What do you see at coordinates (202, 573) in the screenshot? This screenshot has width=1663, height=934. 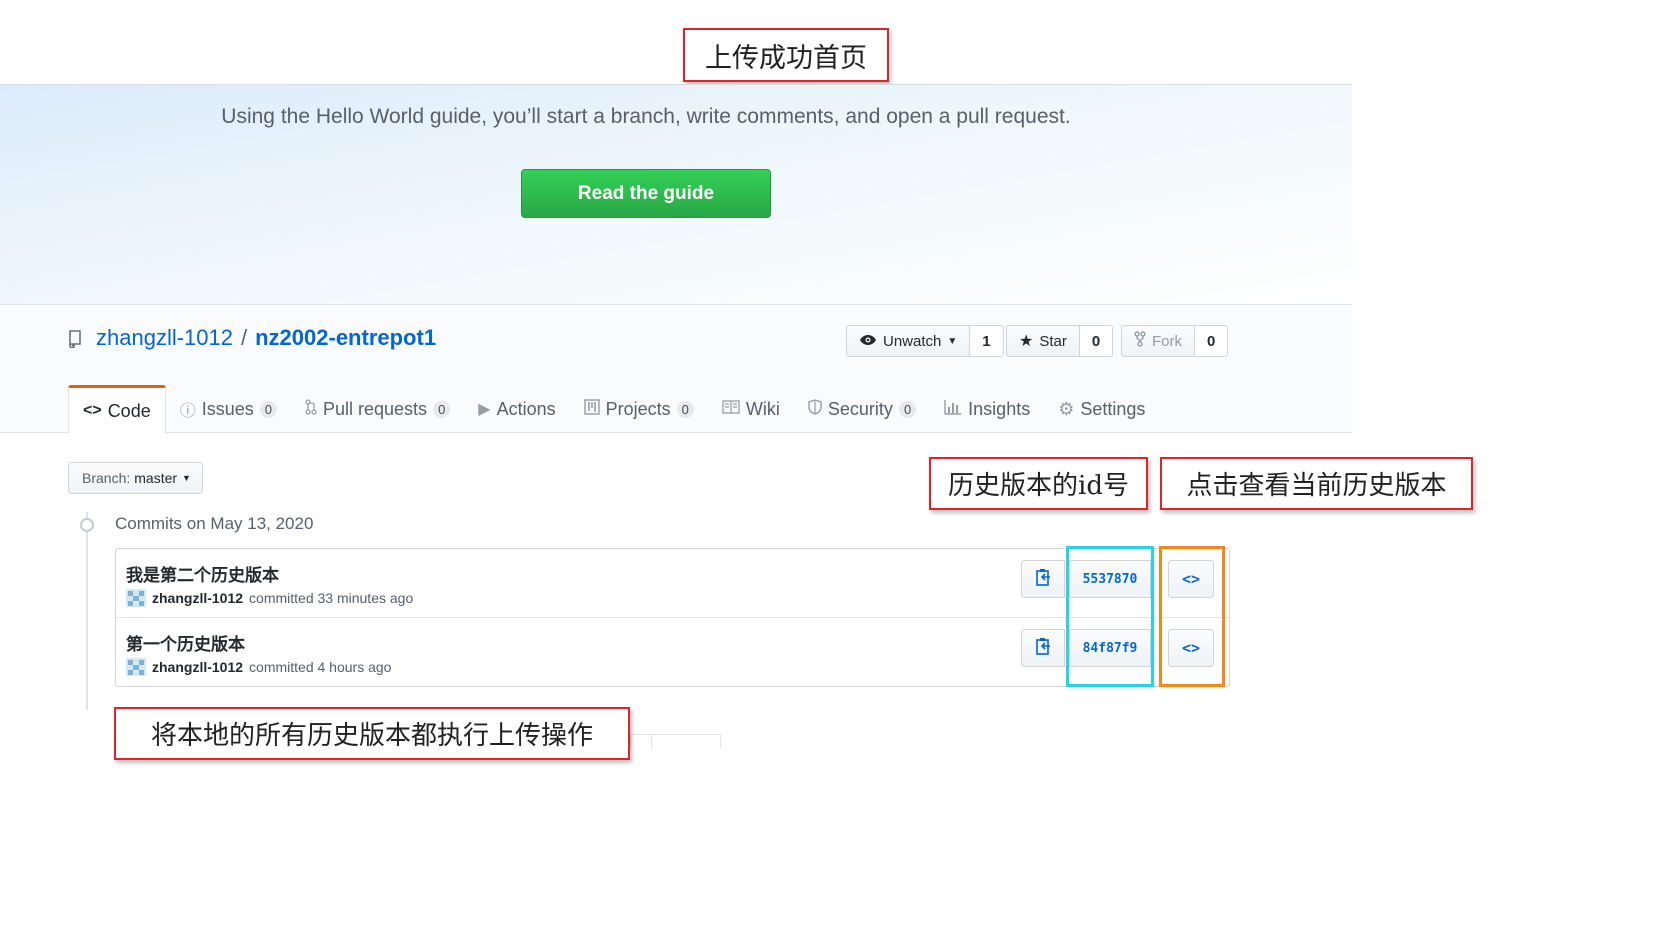 I see `commit-message-link: 我是第二个历史版本` at bounding box center [202, 573].